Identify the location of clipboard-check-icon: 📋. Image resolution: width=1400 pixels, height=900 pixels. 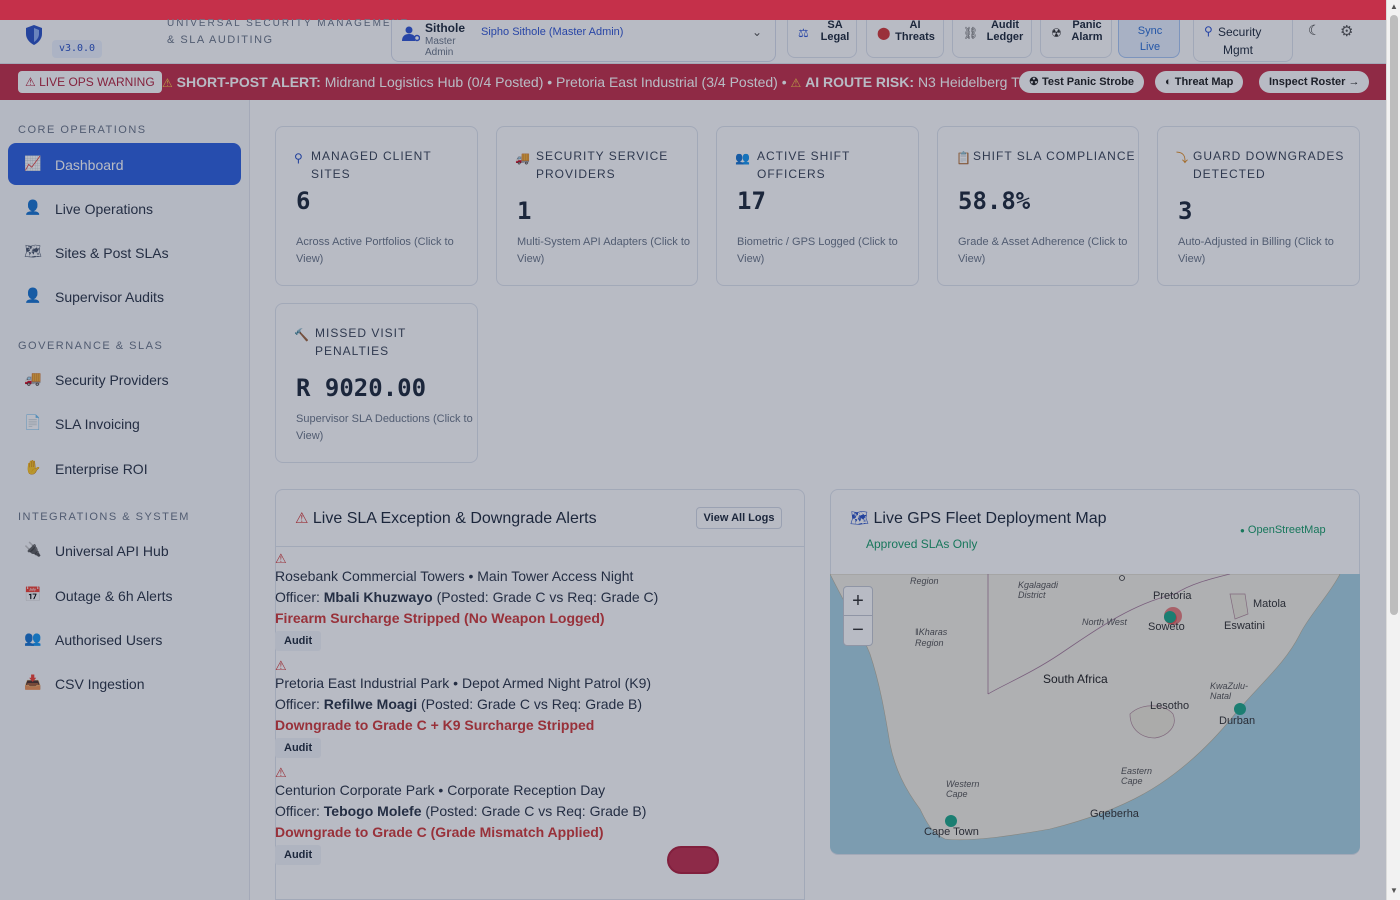
(964, 158).